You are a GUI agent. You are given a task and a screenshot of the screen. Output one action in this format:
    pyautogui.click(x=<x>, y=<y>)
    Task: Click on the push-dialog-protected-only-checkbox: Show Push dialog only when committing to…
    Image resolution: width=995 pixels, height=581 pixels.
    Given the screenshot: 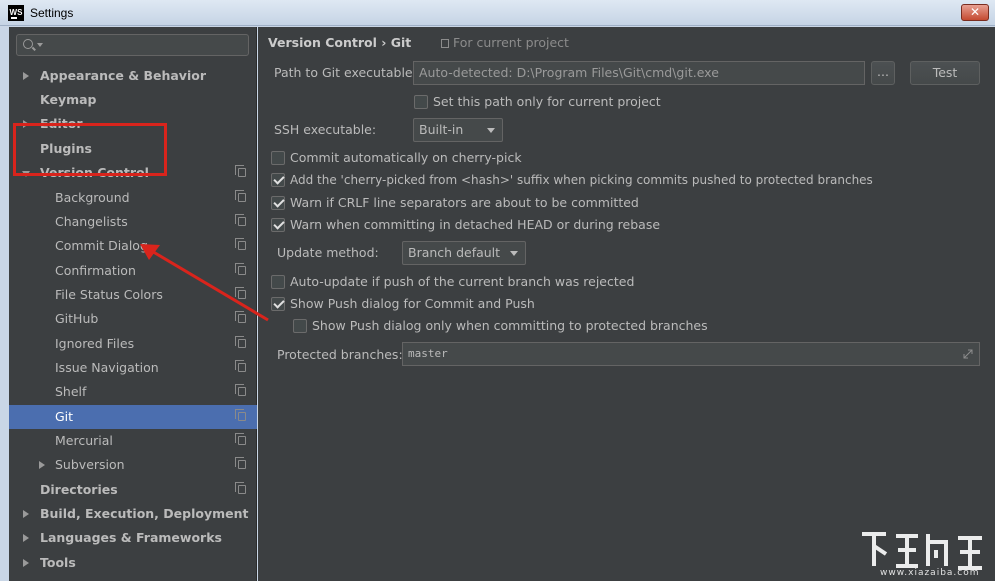 What is the action you would take?
    pyautogui.click(x=633, y=326)
    